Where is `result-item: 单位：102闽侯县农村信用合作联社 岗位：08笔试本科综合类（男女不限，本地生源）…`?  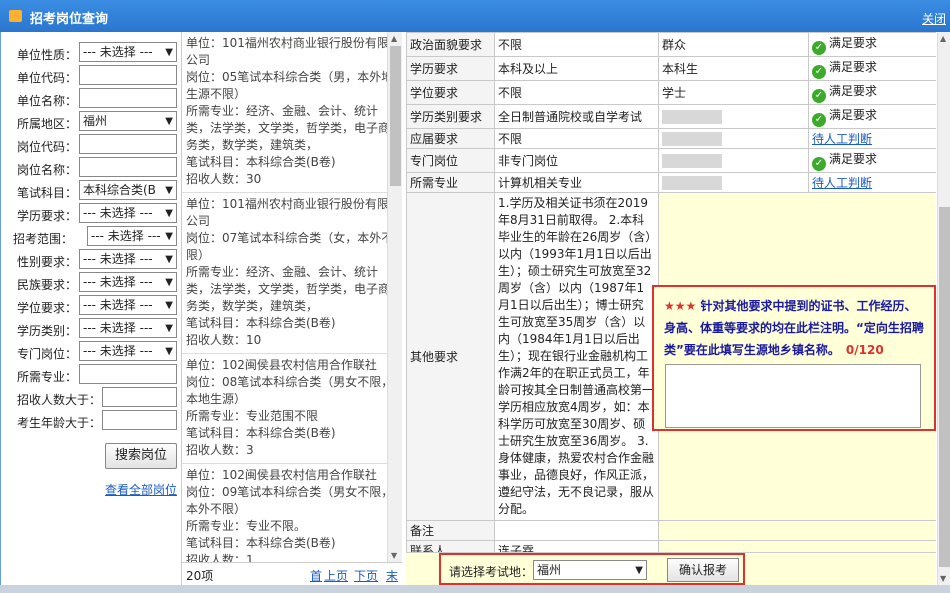
result-item: 单位：102闽侯县农村信用合作联社 岗位：08笔试本科综合类（男女不限，本地生源）… is located at coordinates (292, 409).